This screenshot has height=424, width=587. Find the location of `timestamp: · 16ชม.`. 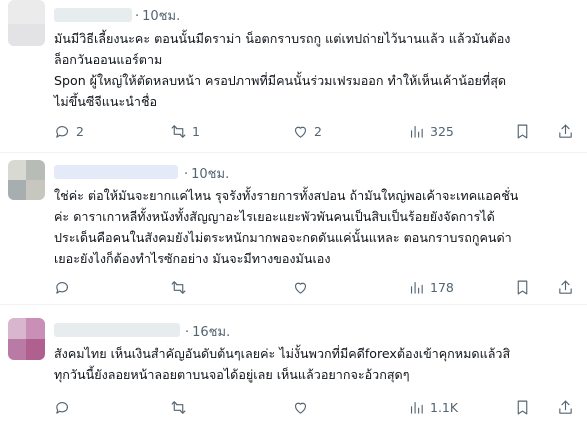

timestamp: · 16ชม. is located at coordinates (207, 331).